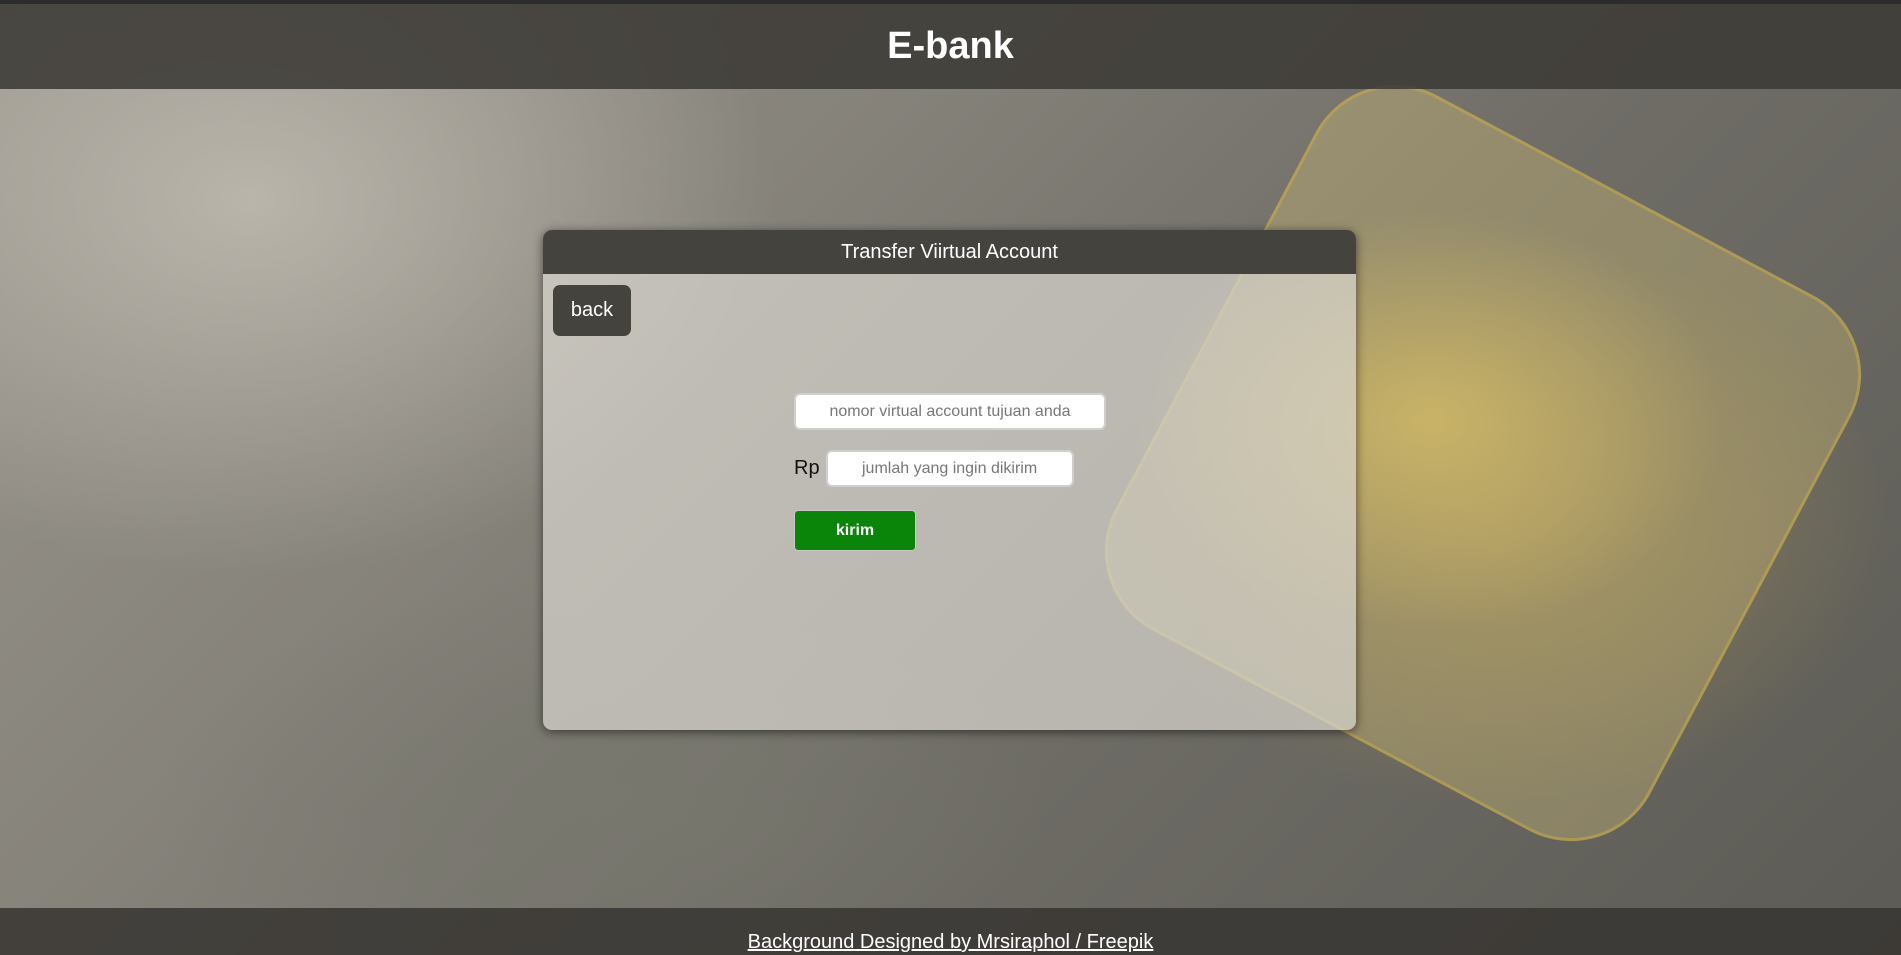 Image resolution: width=1901 pixels, height=955 pixels. I want to click on site-title: E-bank, so click(950, 46).